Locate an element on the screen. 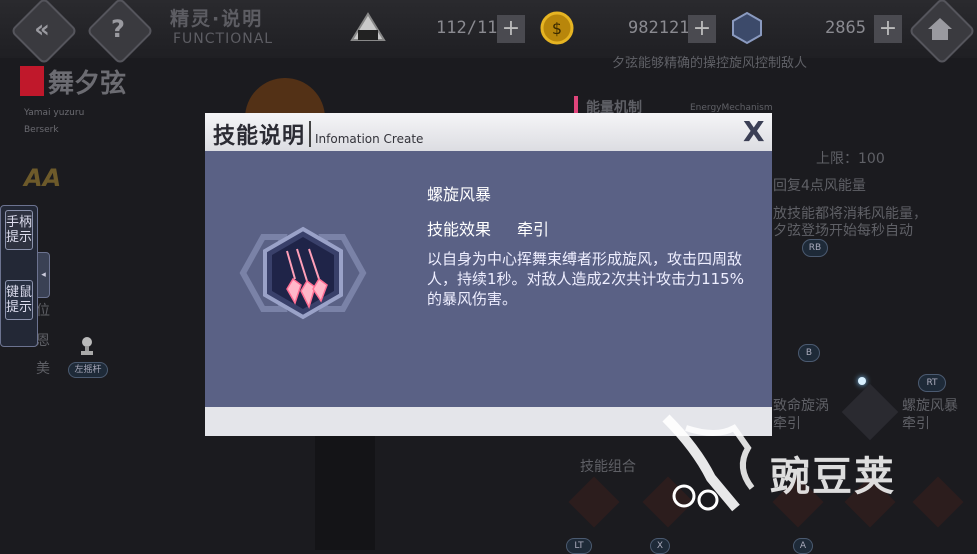 This screenshot has height=554, width=977. add-crystal-button: + is located at coordinates (888, 29).